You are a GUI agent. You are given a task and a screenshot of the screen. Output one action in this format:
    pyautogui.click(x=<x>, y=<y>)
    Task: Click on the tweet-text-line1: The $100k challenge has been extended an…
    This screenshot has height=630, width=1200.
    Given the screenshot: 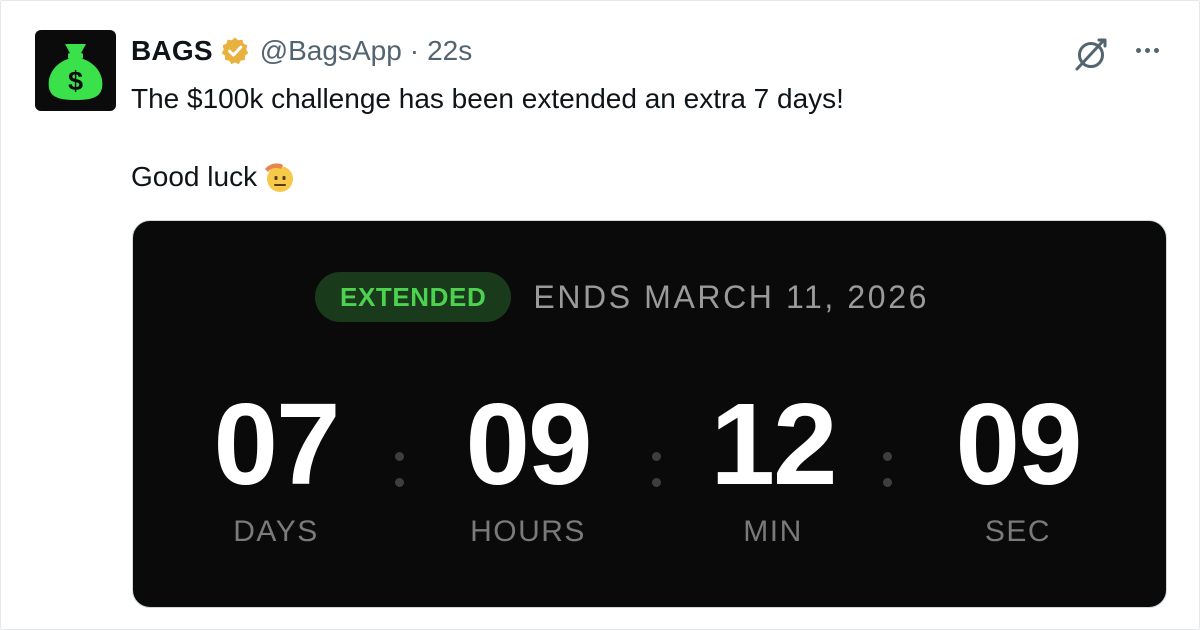 What is the action you would take?
    pyautogui.click(x=487, y=98)
    